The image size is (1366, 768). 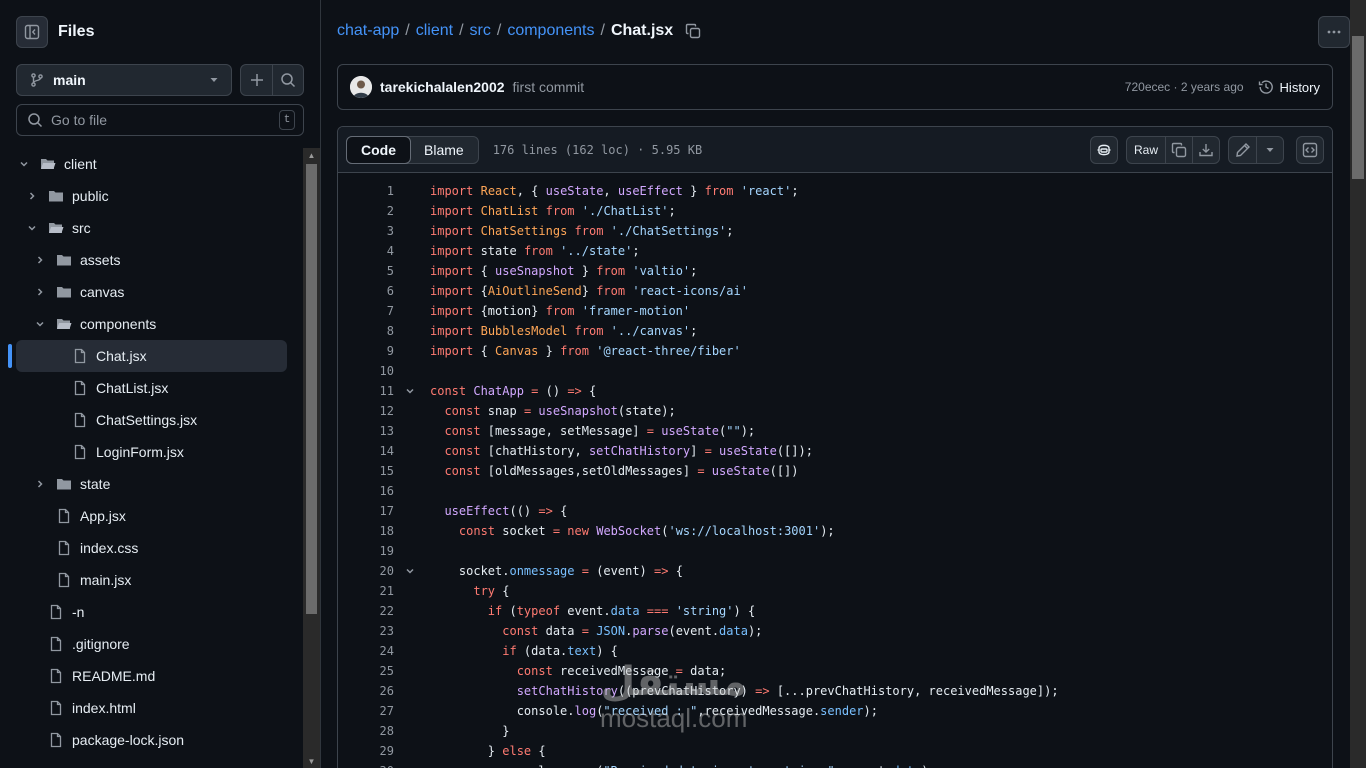 What do you see at coordinates (366, 751) in the screenshot?
I see `line-number: 29` at bounding box center [366, 751].